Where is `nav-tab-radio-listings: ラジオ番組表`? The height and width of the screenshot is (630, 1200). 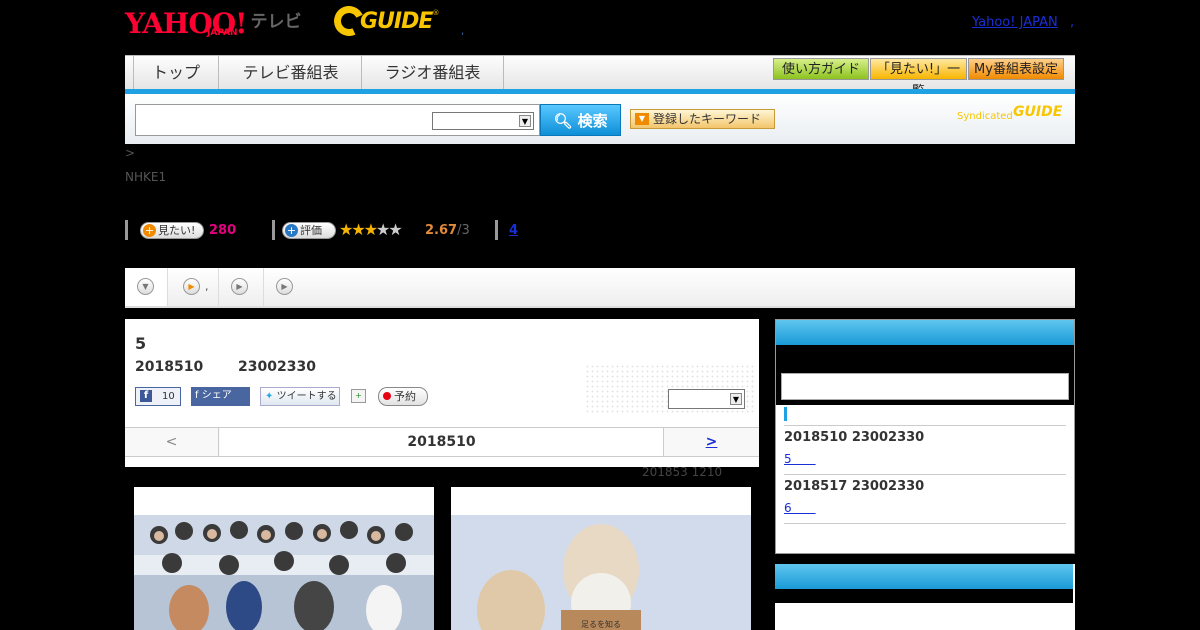 nav-tab-radio-listings: ラジオ番組表 is located at coordinates (433, 73).